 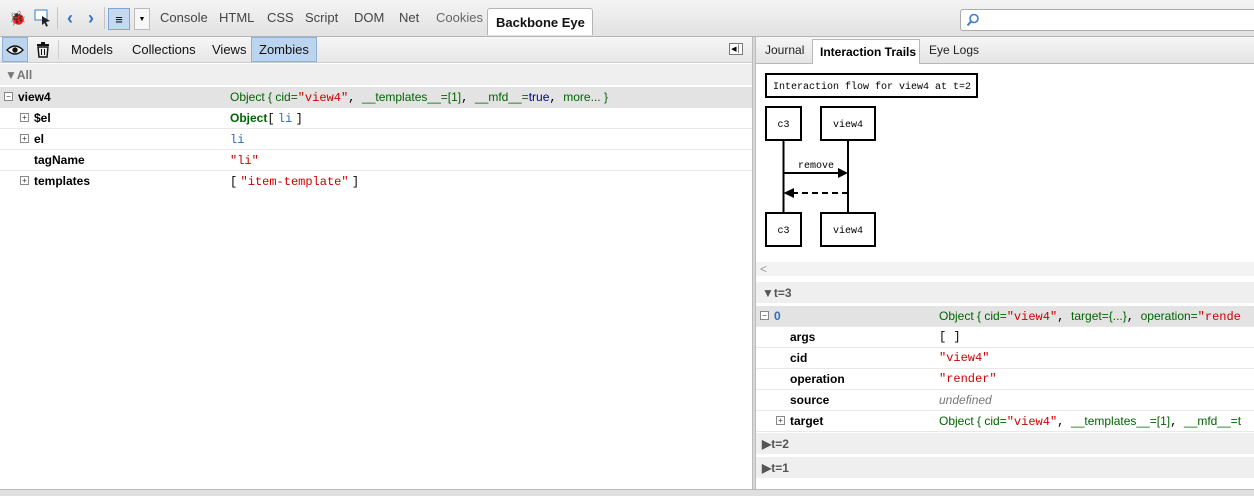 I want to click on tab-journal: Journal, so click(x=784, y=50).